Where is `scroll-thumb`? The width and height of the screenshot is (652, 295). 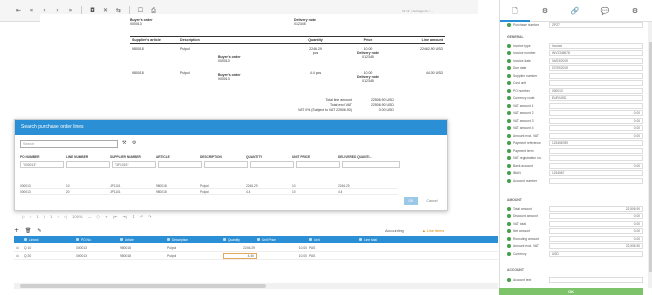
scroll-thumb is located at coordinates (143, 286).